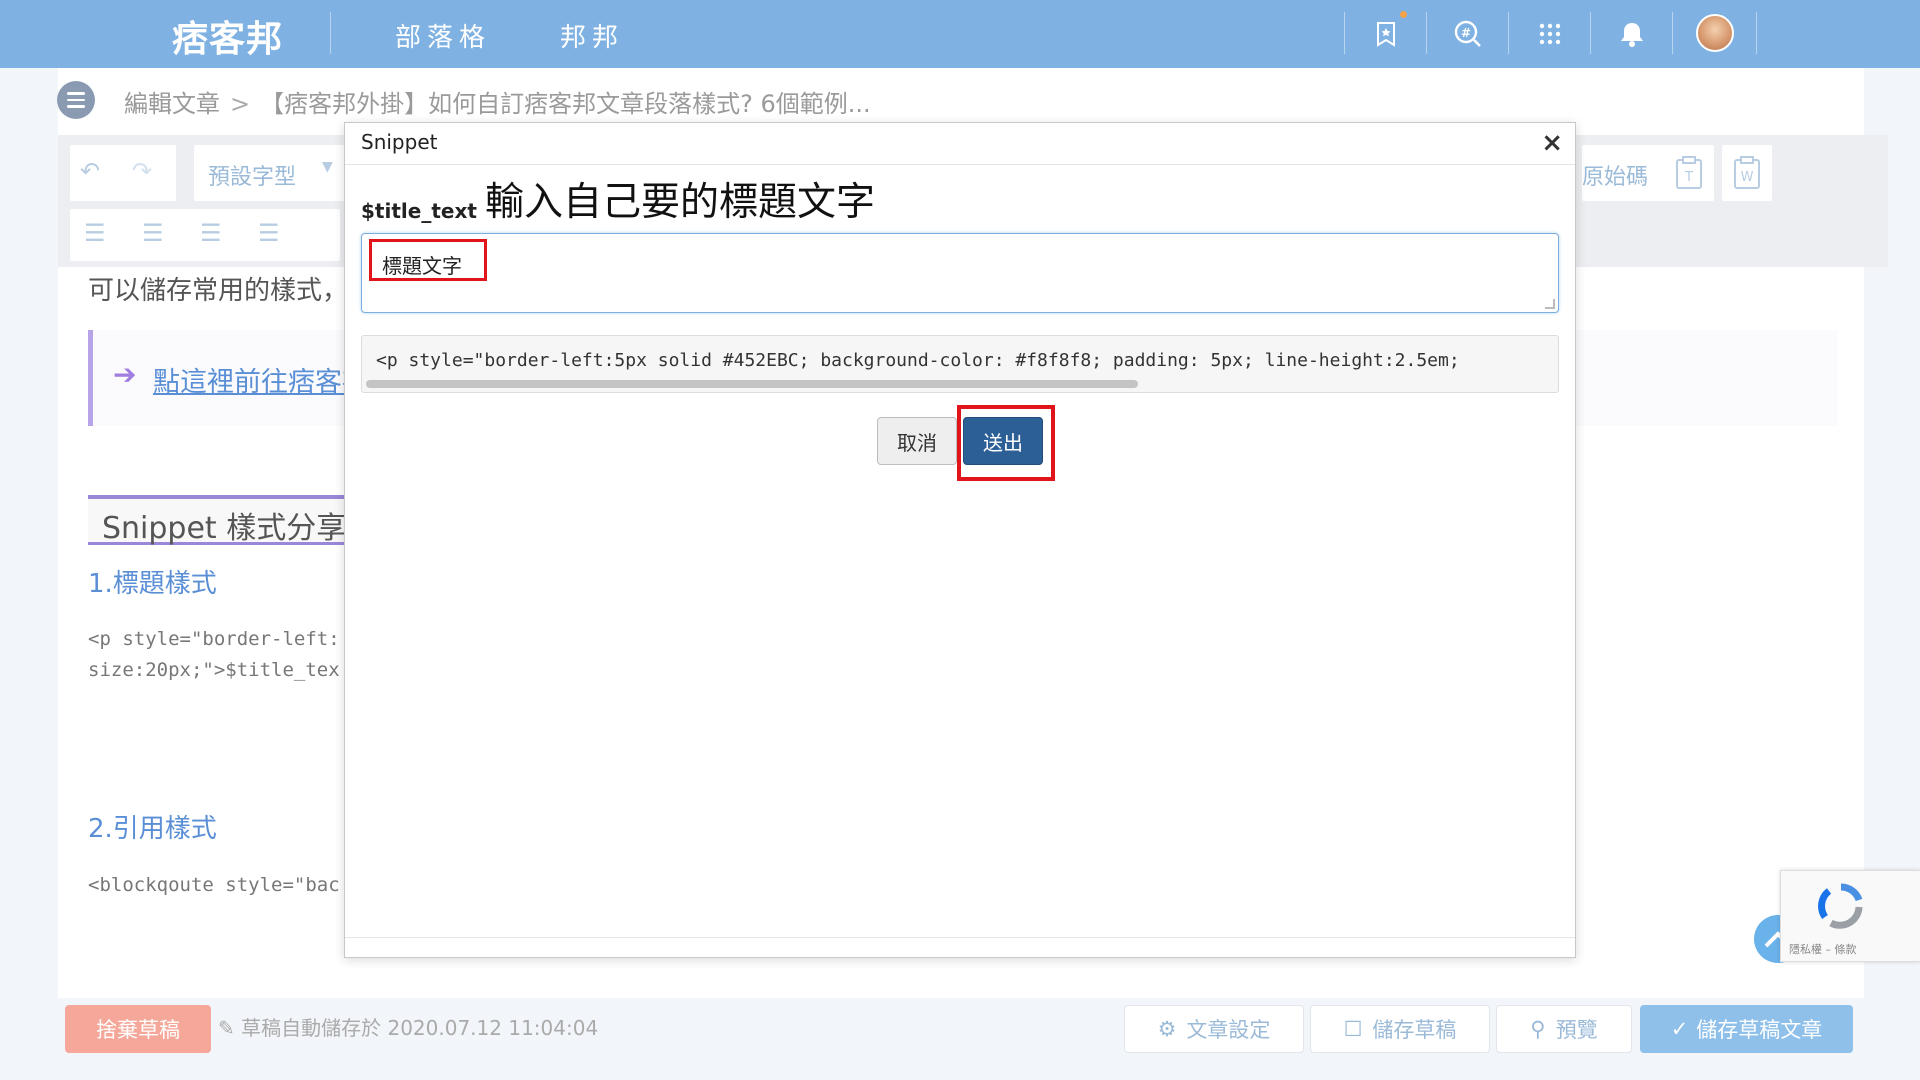 Image resolution: width=1920 pixels, height=1080 pixels. I want to click on cancel-button: 取消, so click(917, 441).